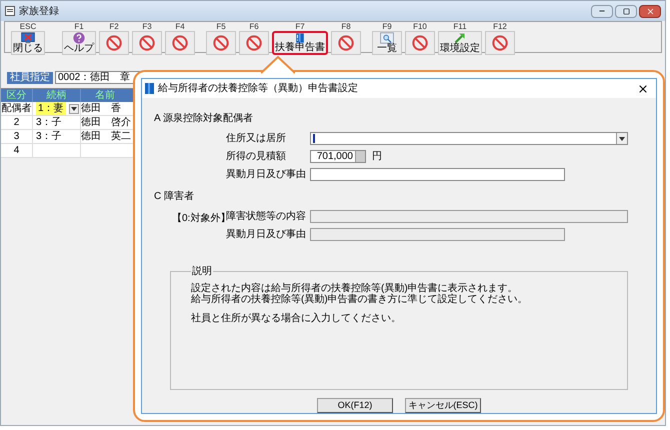 The width and height of the screenshot is (670, 430). I want to click on function-key-label: F1, so click(79, 26).